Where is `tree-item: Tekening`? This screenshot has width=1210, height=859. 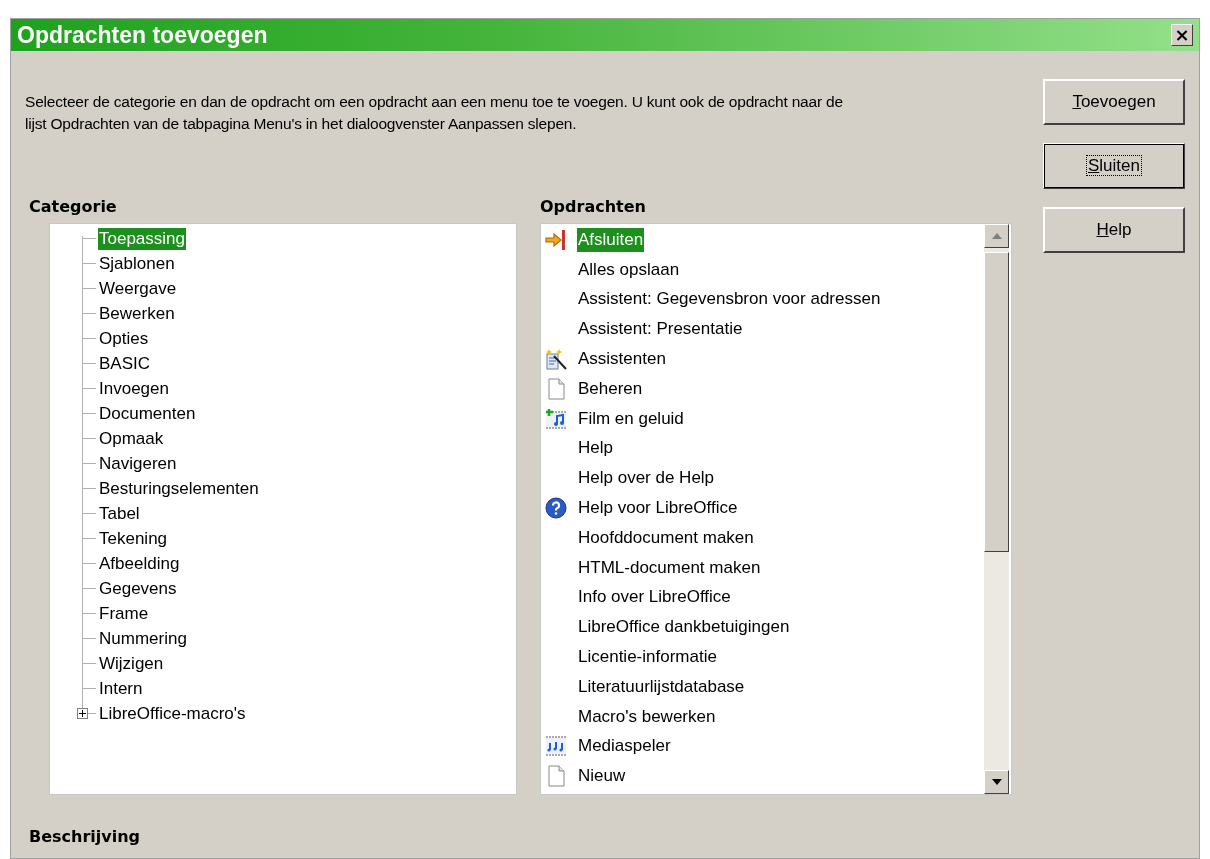 tree-item: Tekening is located at coordinates (133, 538).